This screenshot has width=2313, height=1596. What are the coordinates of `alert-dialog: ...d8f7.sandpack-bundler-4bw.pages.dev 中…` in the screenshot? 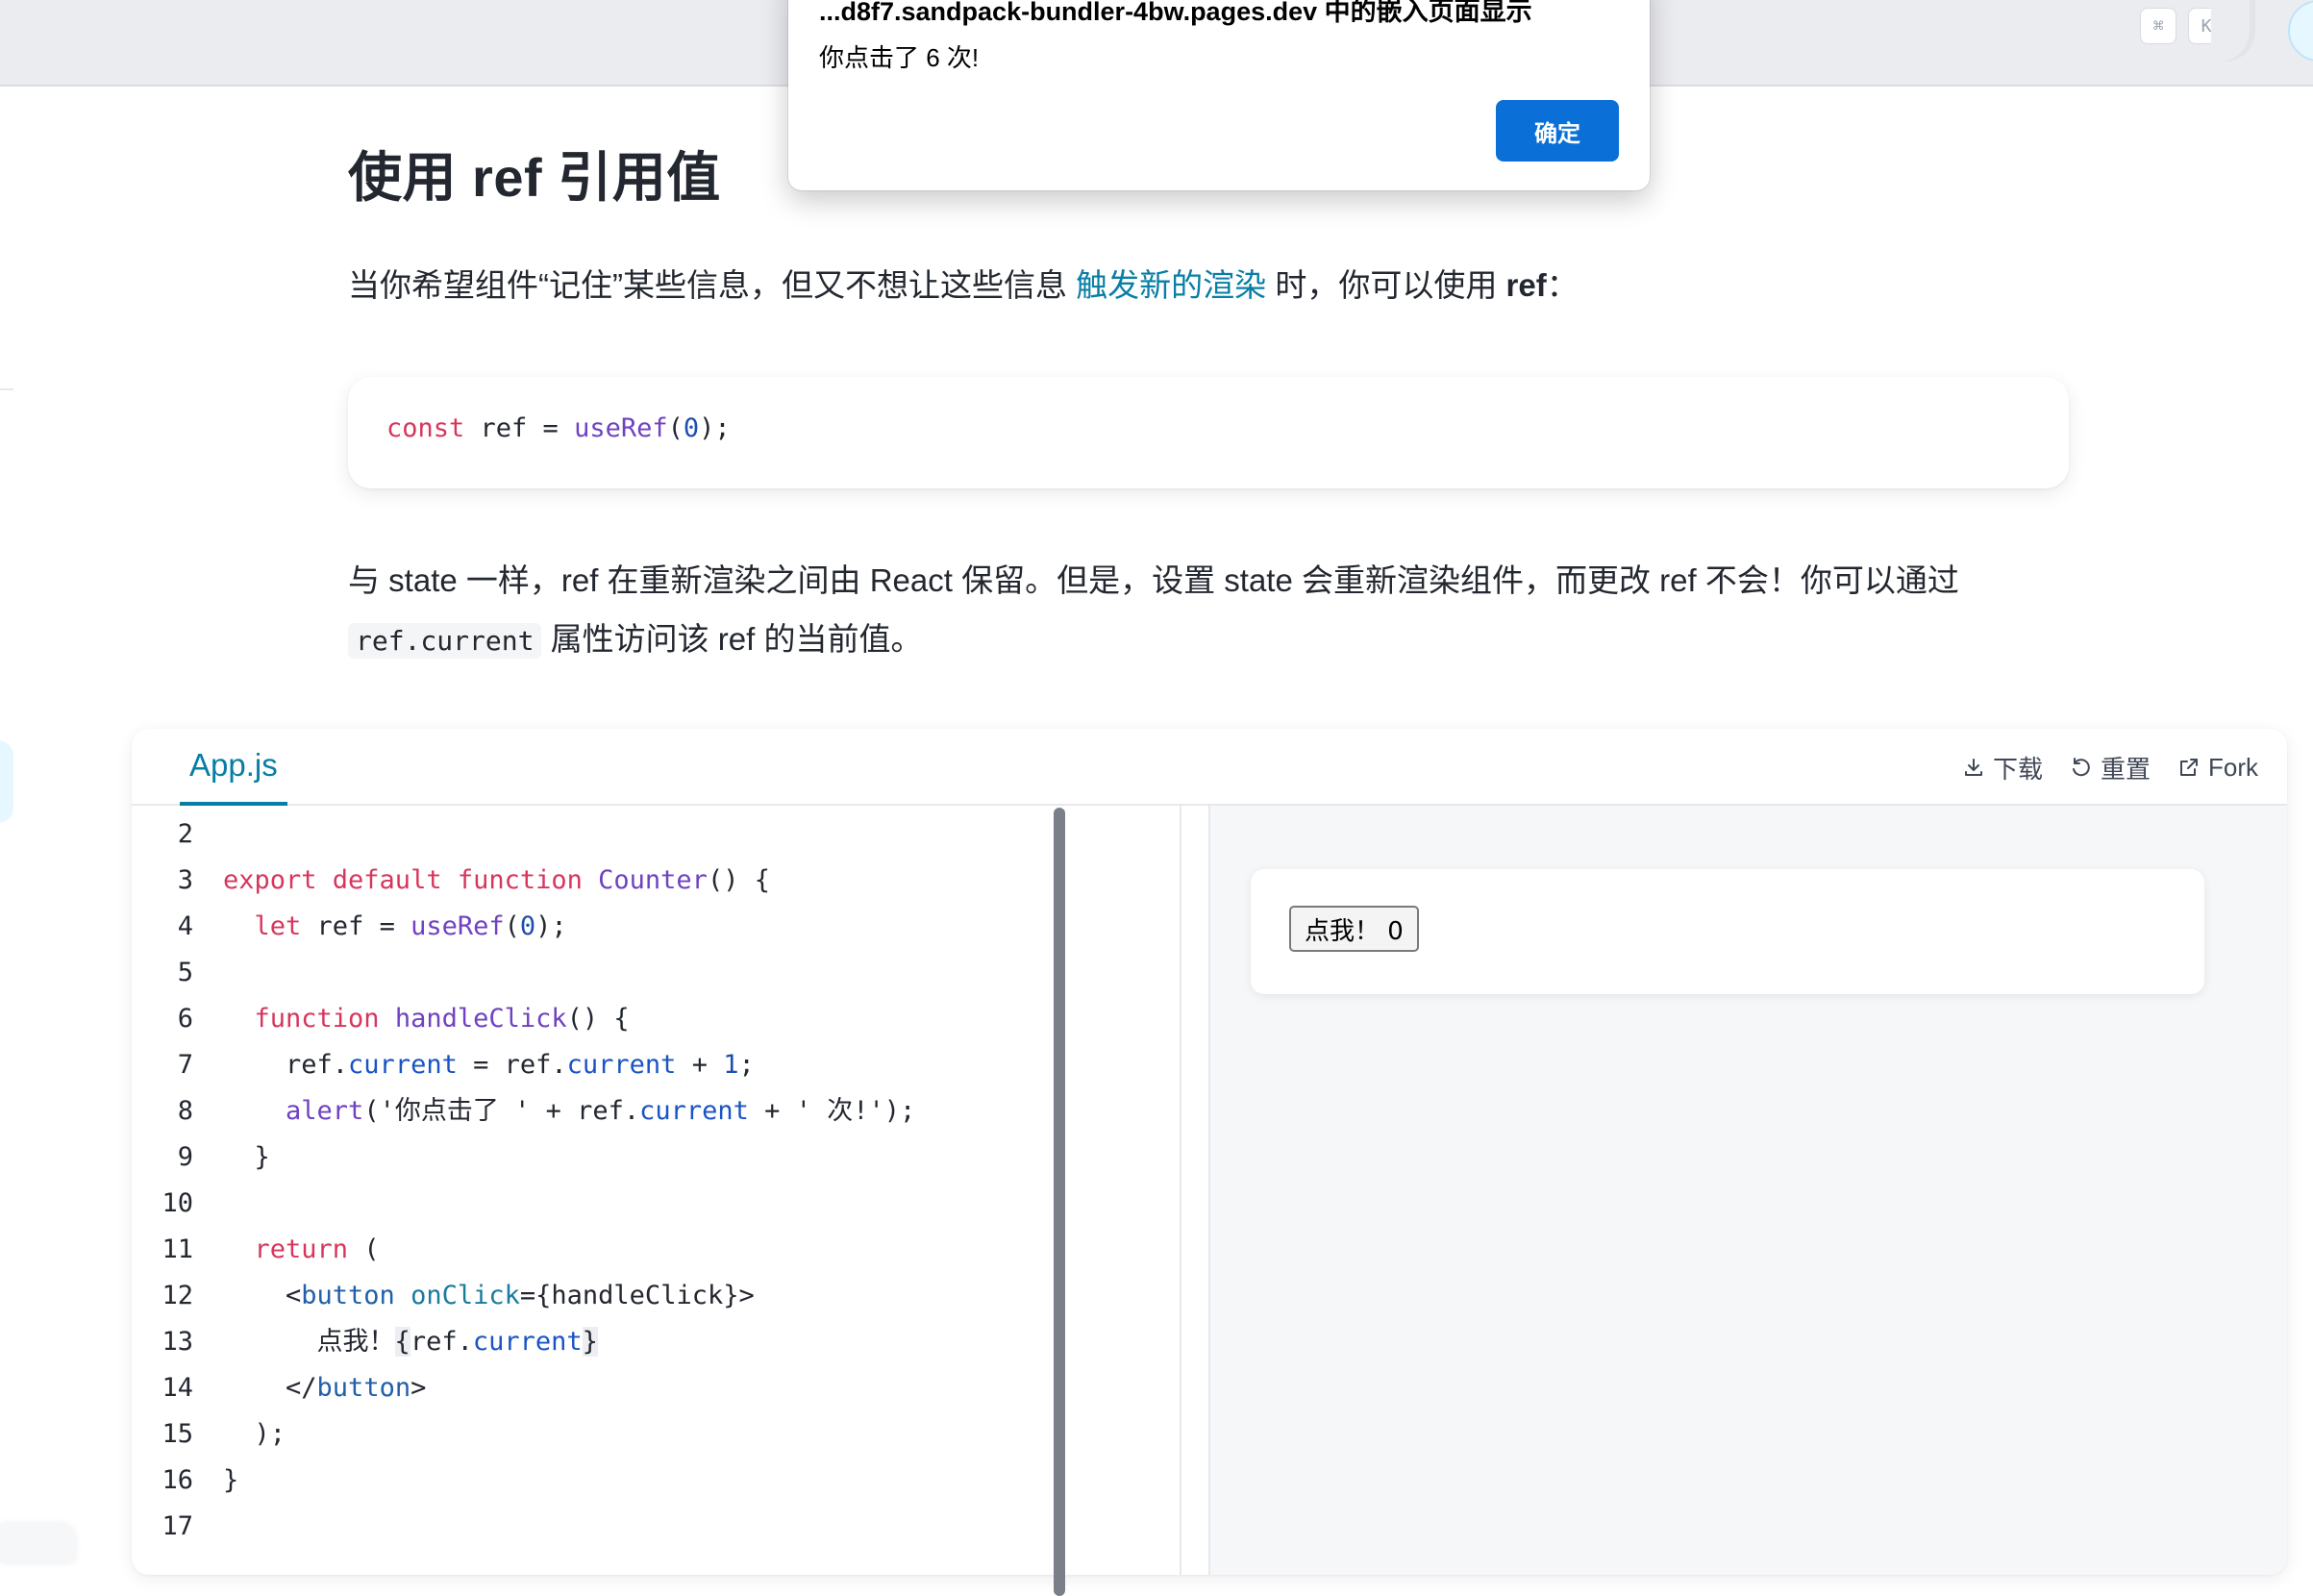 It's located at (1219, 95).